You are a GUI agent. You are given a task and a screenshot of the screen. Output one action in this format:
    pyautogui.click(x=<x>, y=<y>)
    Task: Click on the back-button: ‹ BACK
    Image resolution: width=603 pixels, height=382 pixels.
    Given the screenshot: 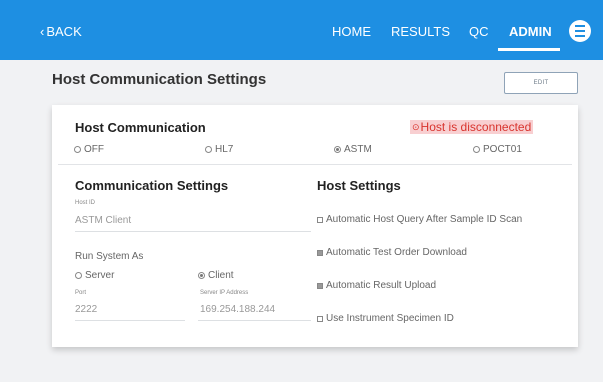 What is the action you would take?
    pyautogui.click(x=61, y=31)
    